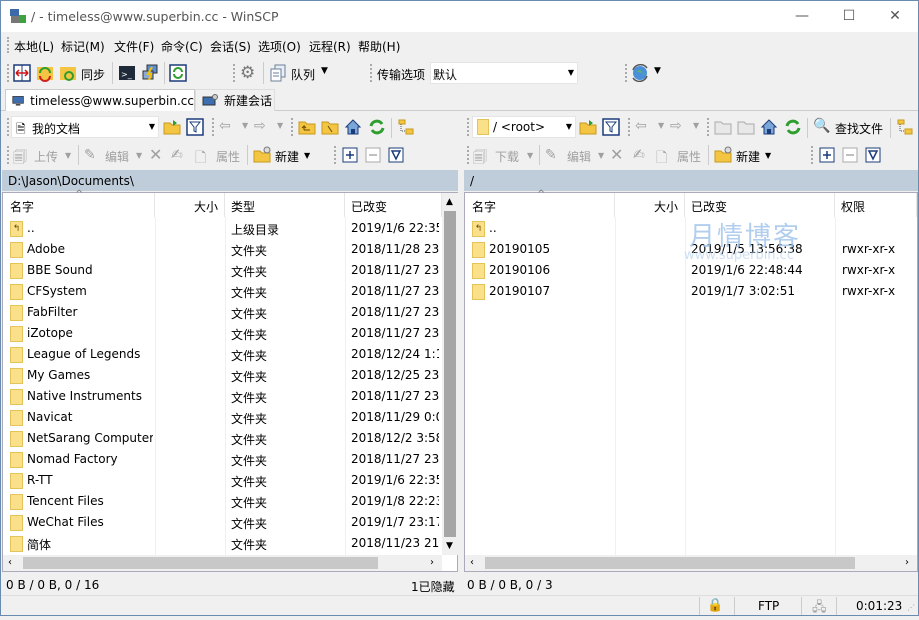  Describe the element at coordinates (821, 126) in the screenshot. I see `find-files-icon: 🔍` at that location.